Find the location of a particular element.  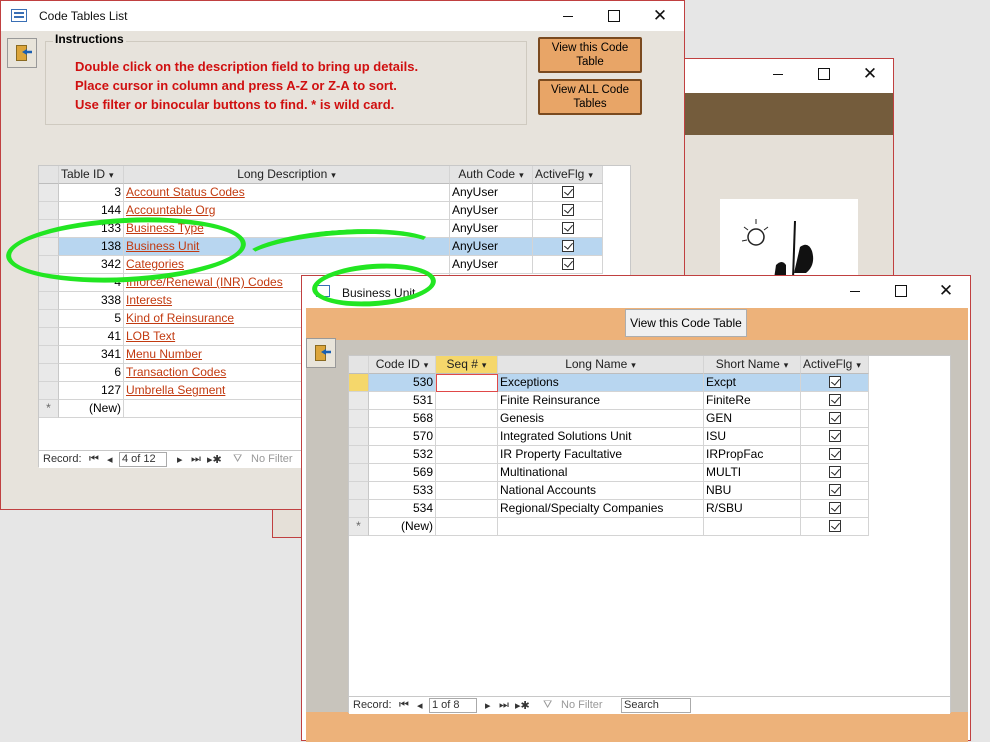

table-id-cell: 341 is located at coordinates (91, 355).